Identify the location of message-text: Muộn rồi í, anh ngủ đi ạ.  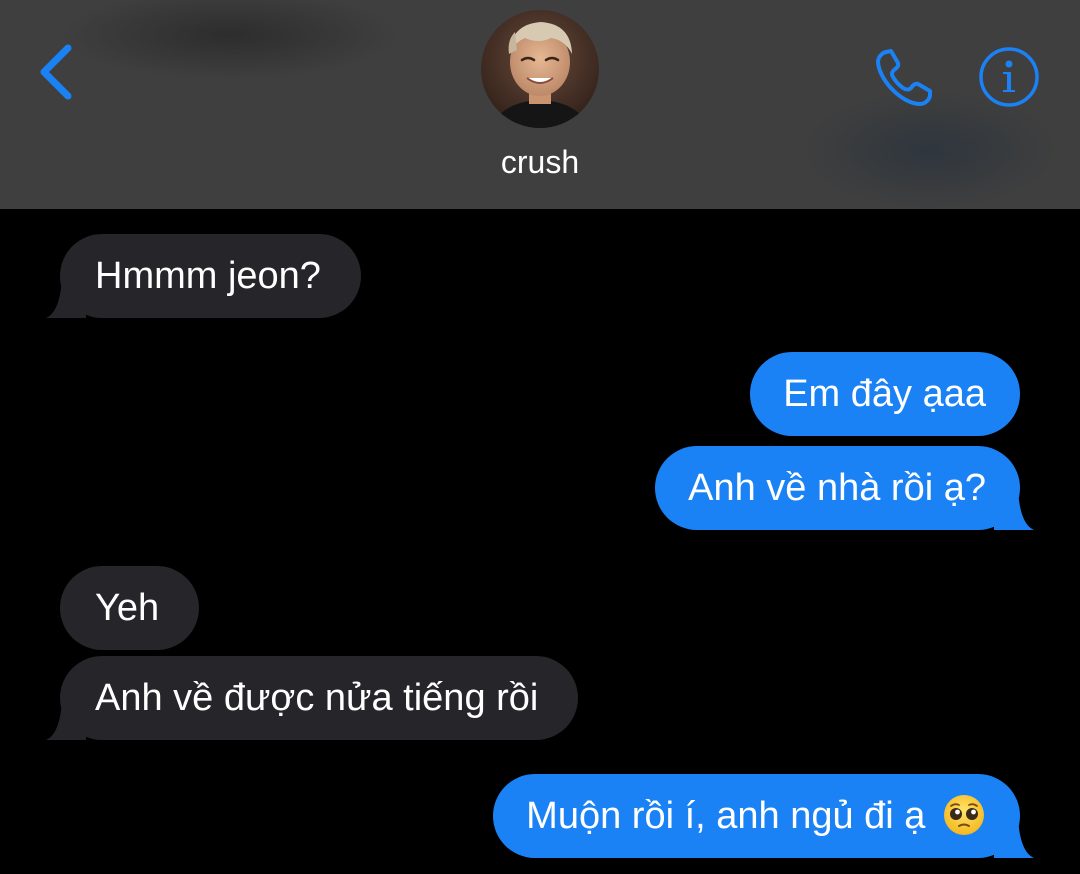
(726, 816).